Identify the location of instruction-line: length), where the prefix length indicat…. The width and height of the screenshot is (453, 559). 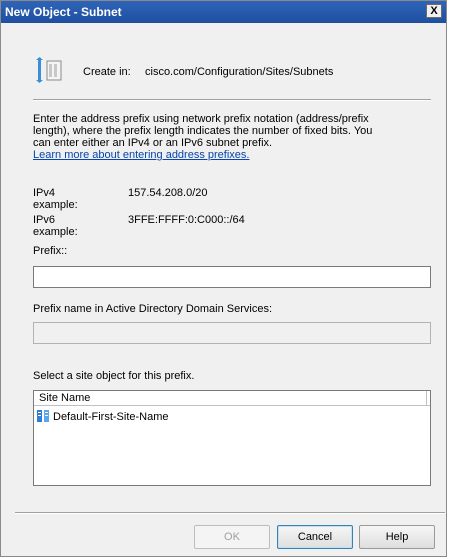
(203, 131).